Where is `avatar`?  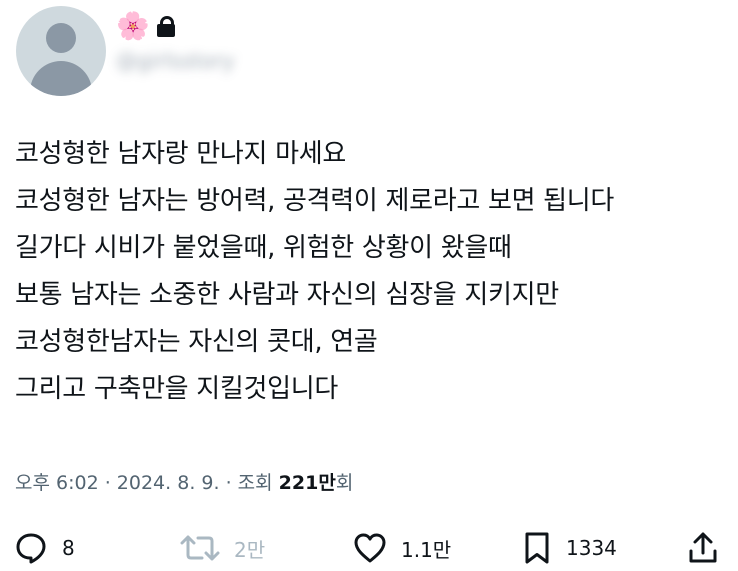 avatar is located at coordinates (61, 51).